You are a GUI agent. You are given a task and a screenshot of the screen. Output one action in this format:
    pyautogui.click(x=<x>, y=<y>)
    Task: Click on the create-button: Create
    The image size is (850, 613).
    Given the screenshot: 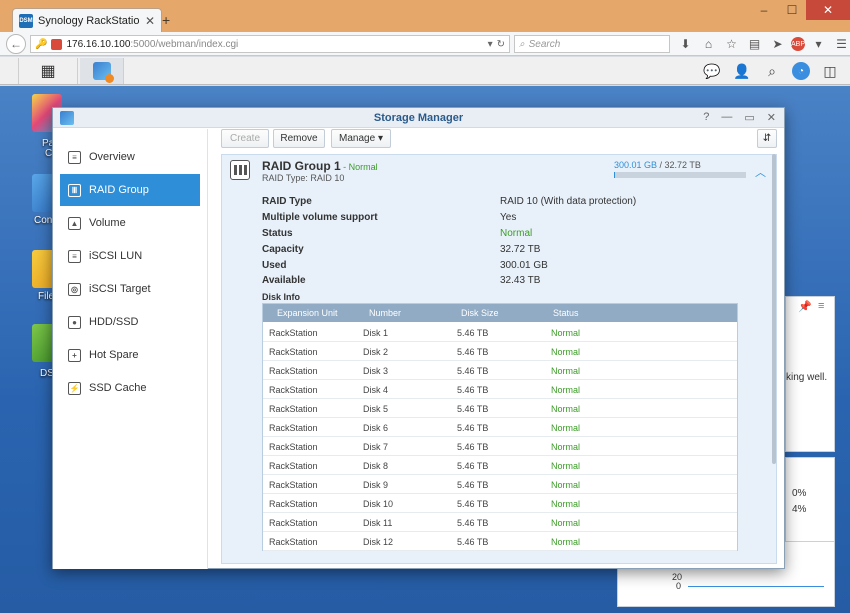 What is the action you would take?
    pyautogui.click(x=245, y=138)
    